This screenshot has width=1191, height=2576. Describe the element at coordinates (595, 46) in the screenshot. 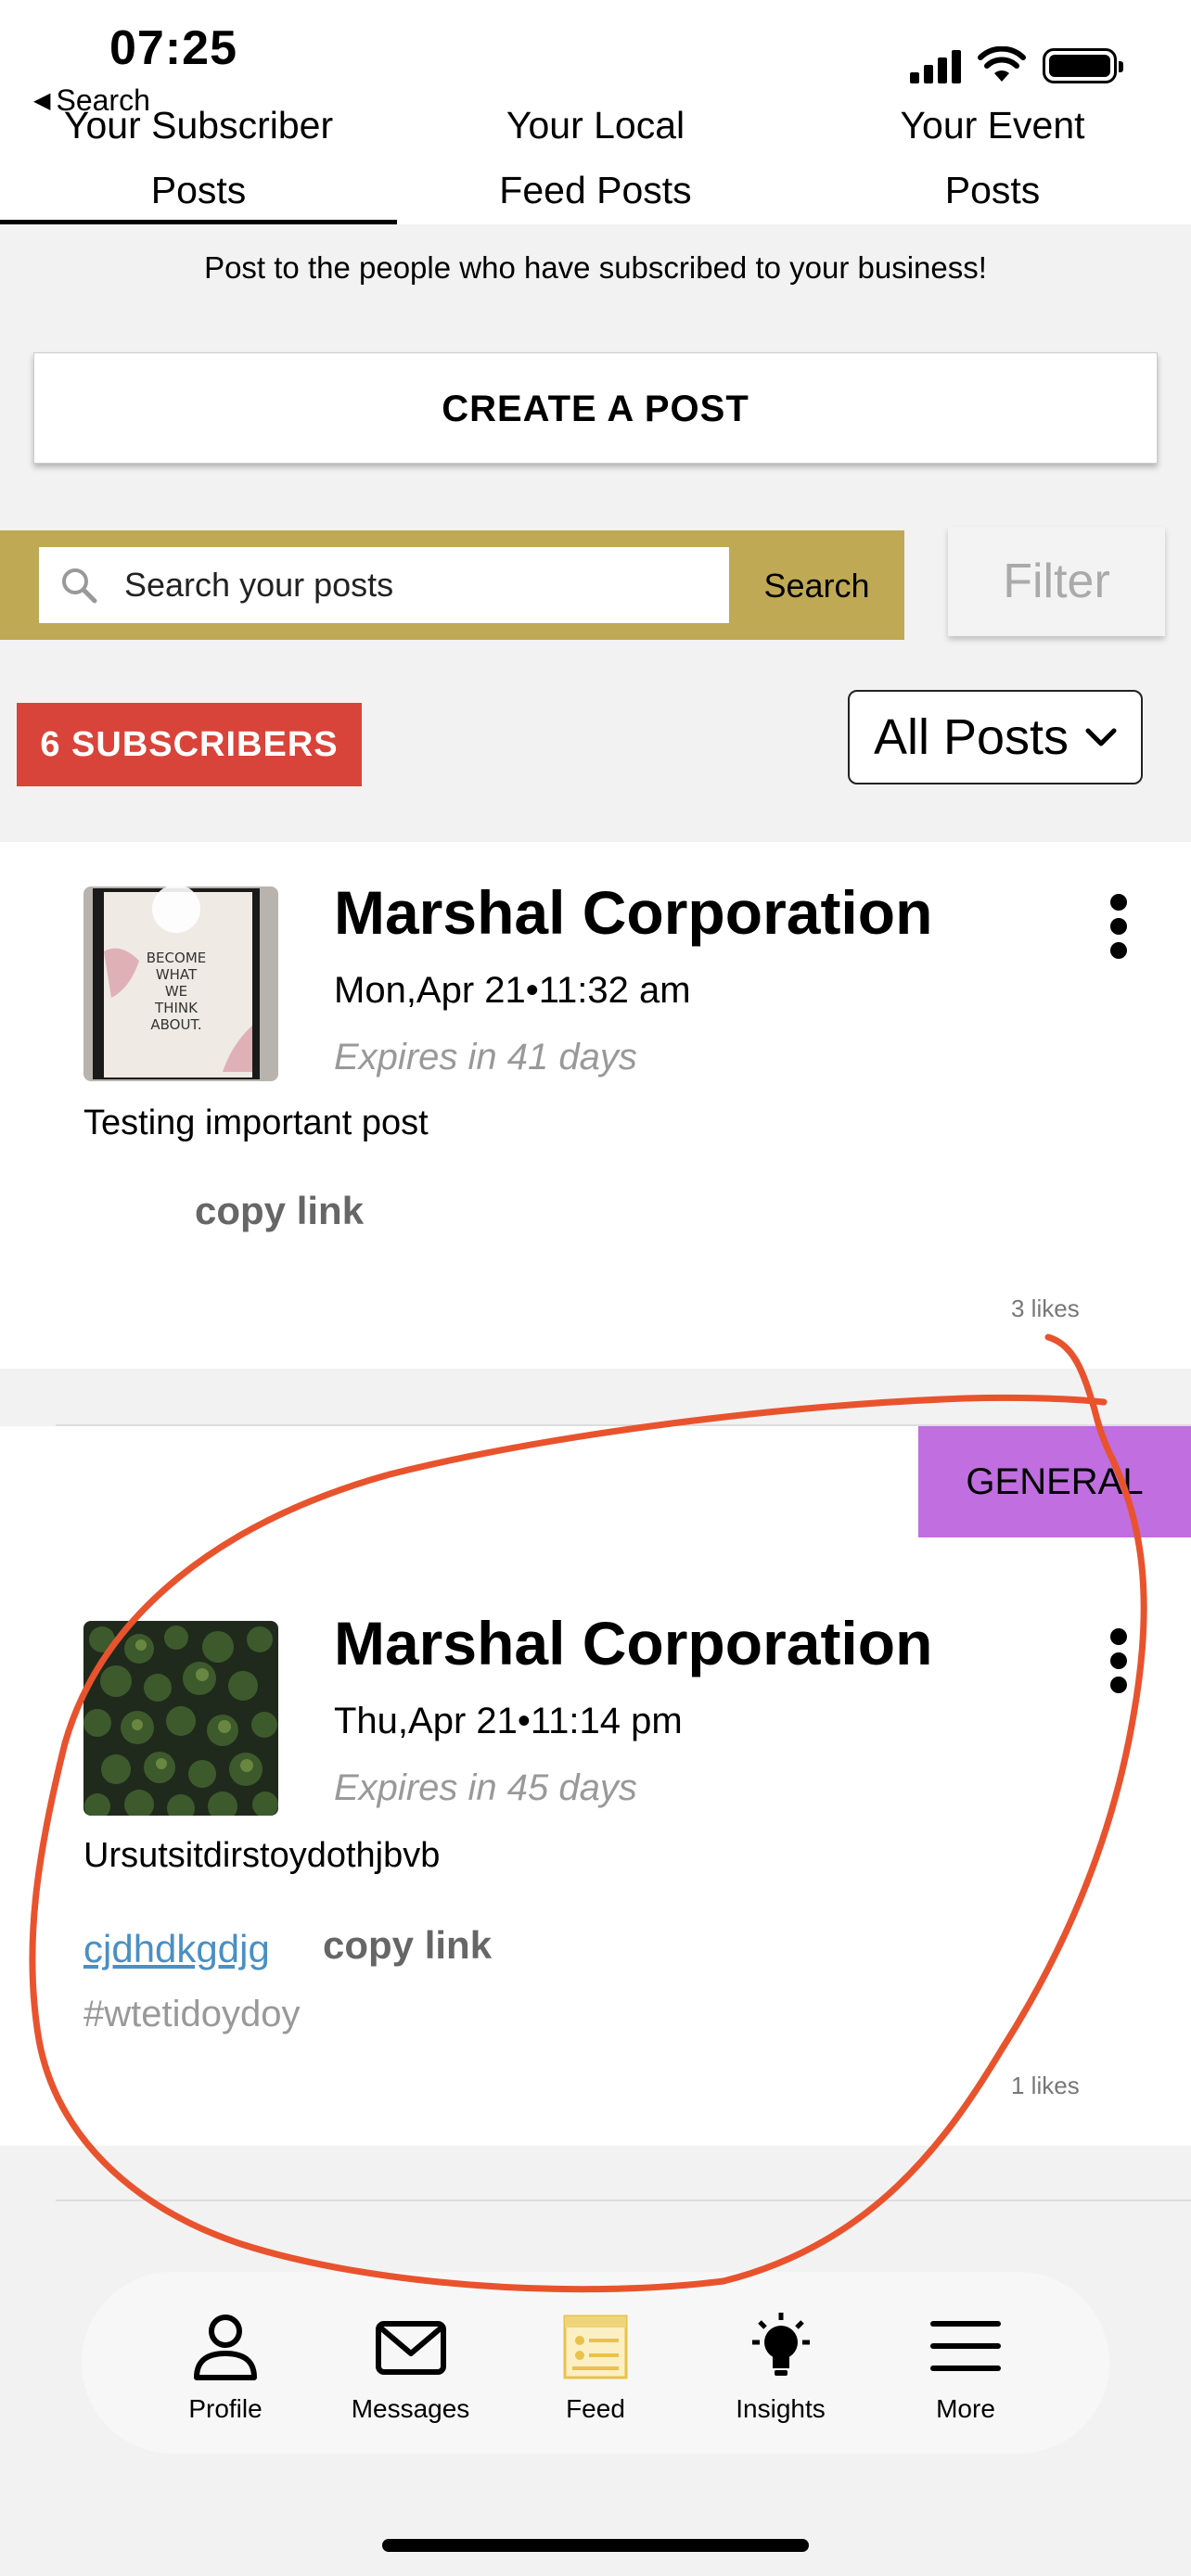

I see `status-bar: 07:25` at that location.